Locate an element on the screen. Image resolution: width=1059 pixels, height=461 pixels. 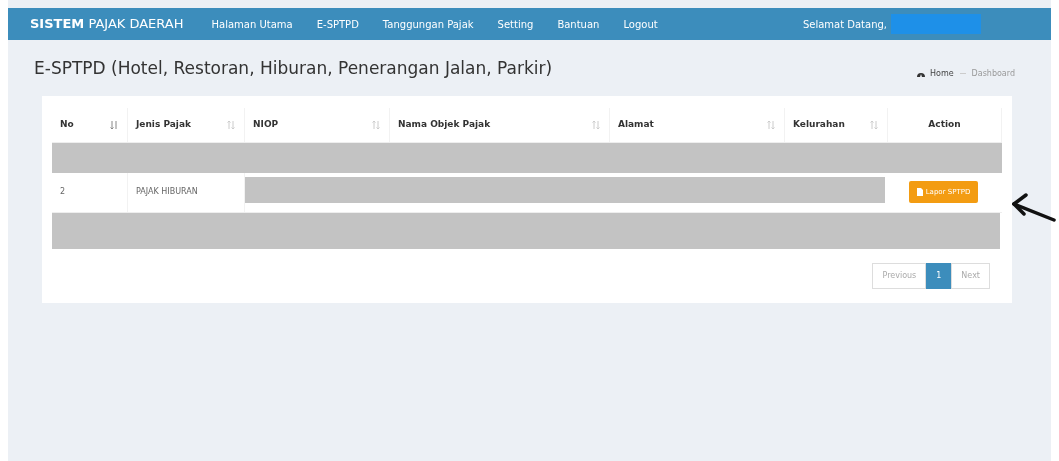
breadcrumb-current: Dashboard is located at coordinates (993, 73).